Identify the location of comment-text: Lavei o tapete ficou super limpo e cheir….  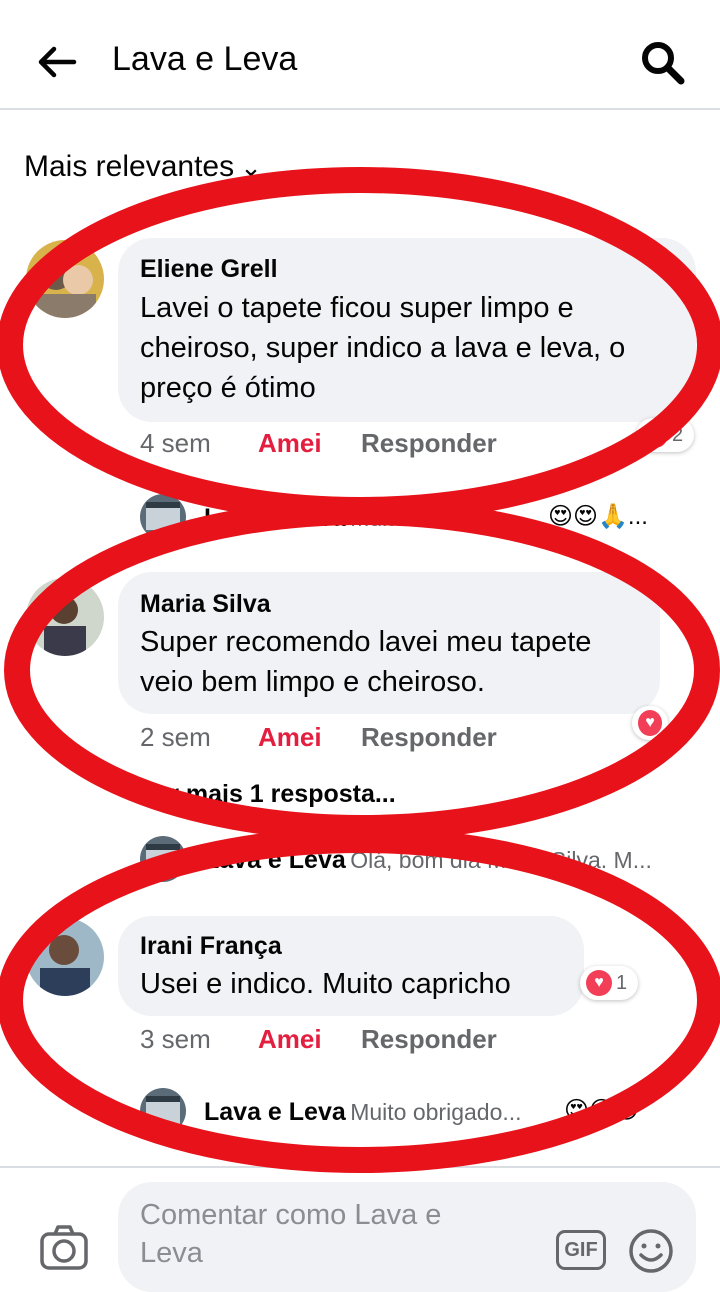
(383, 348).